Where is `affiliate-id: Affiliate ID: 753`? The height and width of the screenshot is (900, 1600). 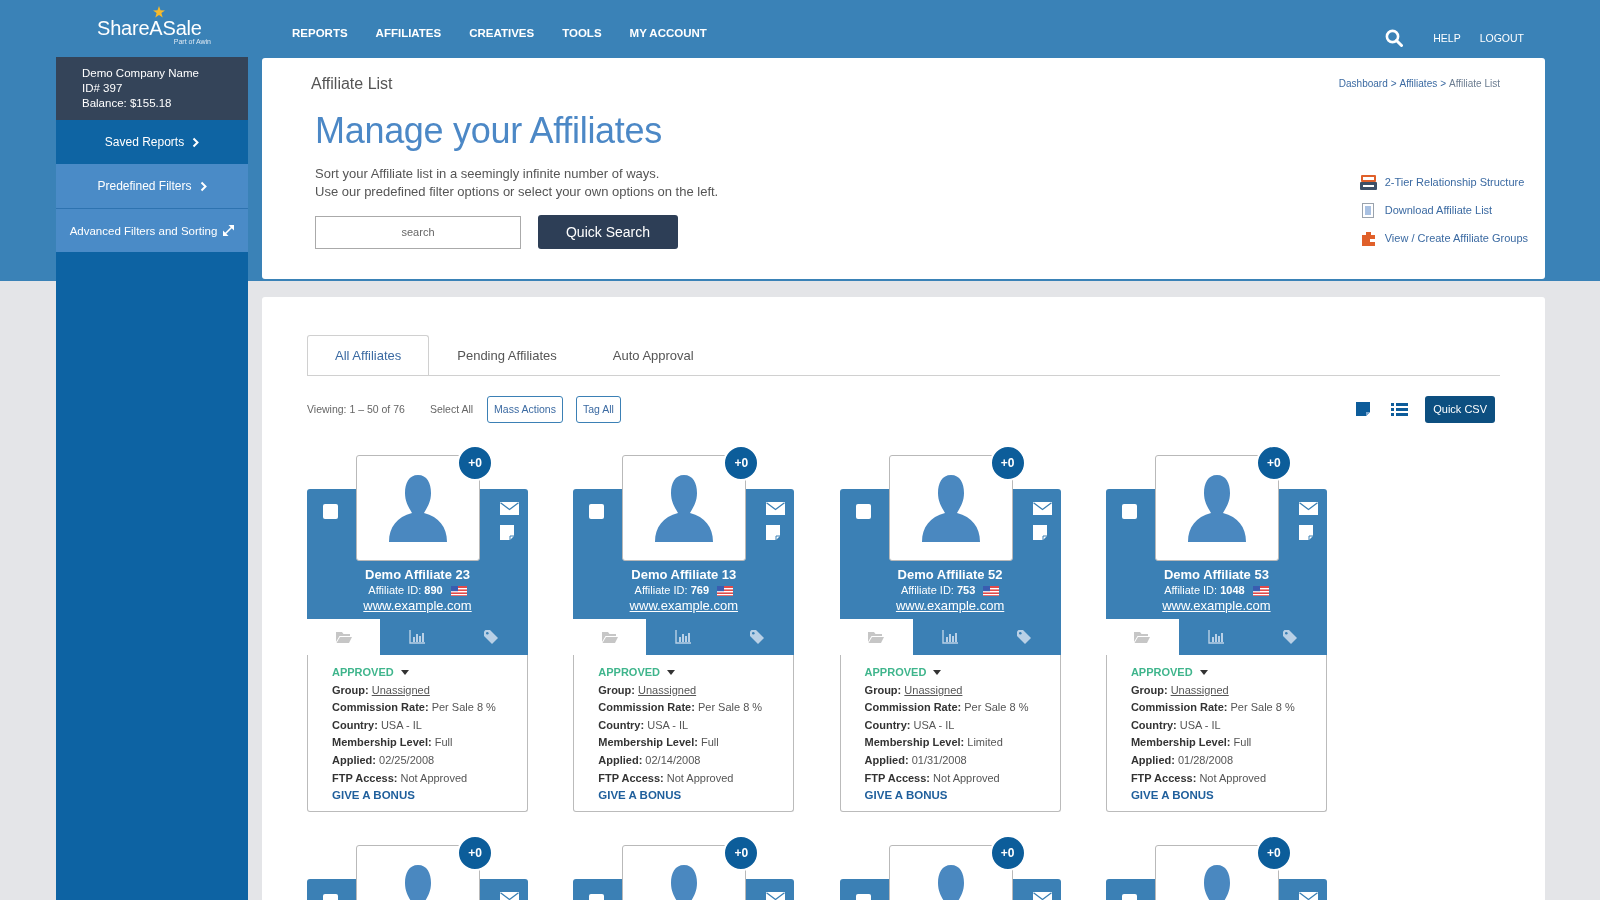 affiliate-id: Affiliate ID: 753 is located at coordinates (938, 590).